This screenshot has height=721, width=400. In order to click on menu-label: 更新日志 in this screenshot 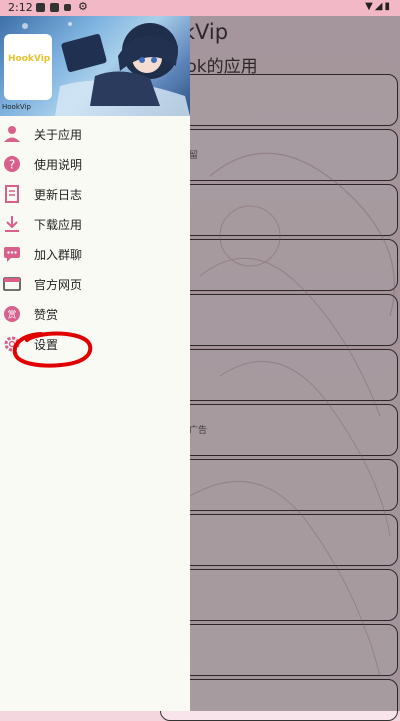, I will do `click(58, 195)`.